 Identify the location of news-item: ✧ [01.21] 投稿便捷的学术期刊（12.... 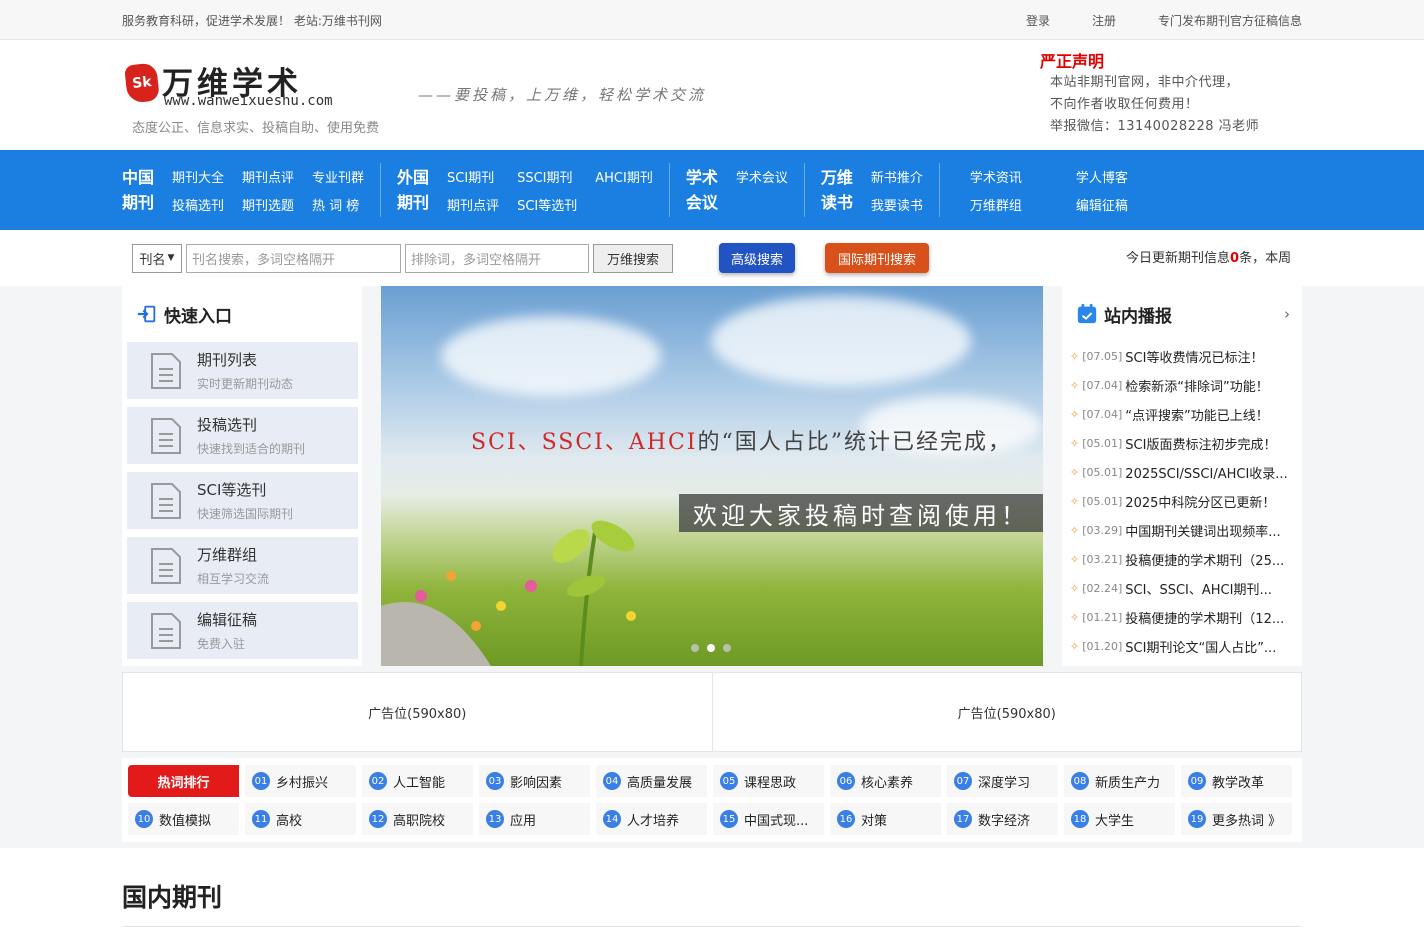
(1183, 617).